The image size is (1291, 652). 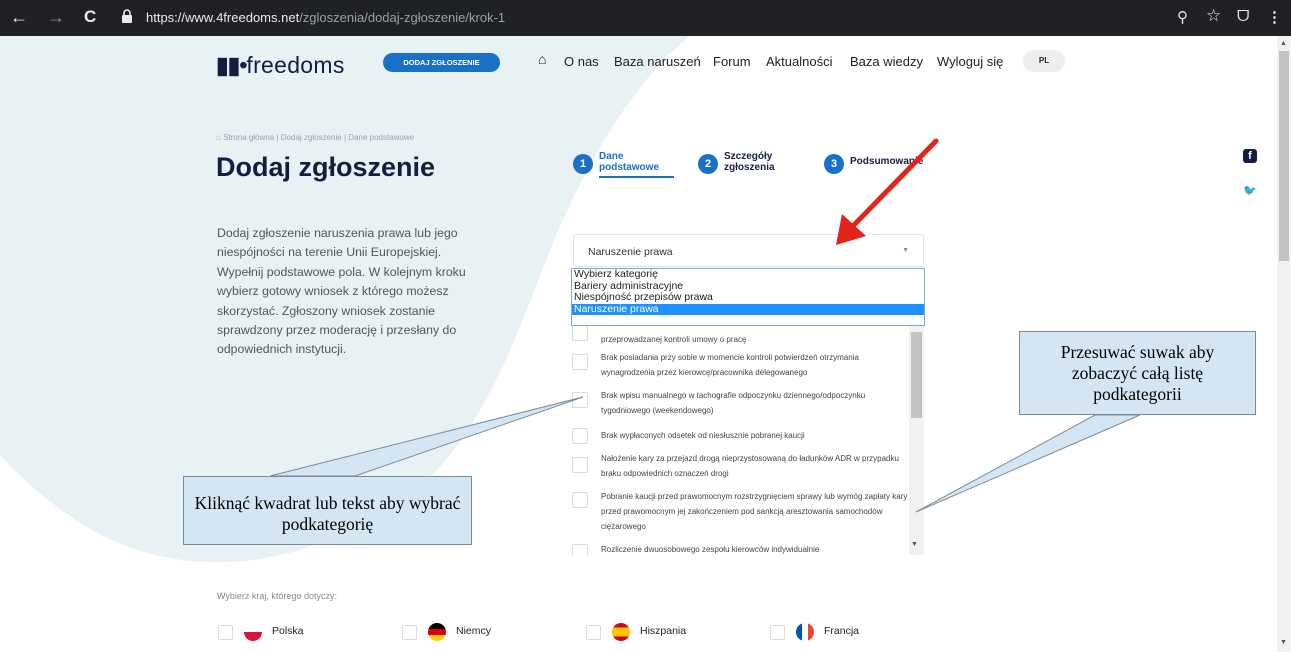 I want to click on facebook-icon: f, so click(x=1250, y=156).